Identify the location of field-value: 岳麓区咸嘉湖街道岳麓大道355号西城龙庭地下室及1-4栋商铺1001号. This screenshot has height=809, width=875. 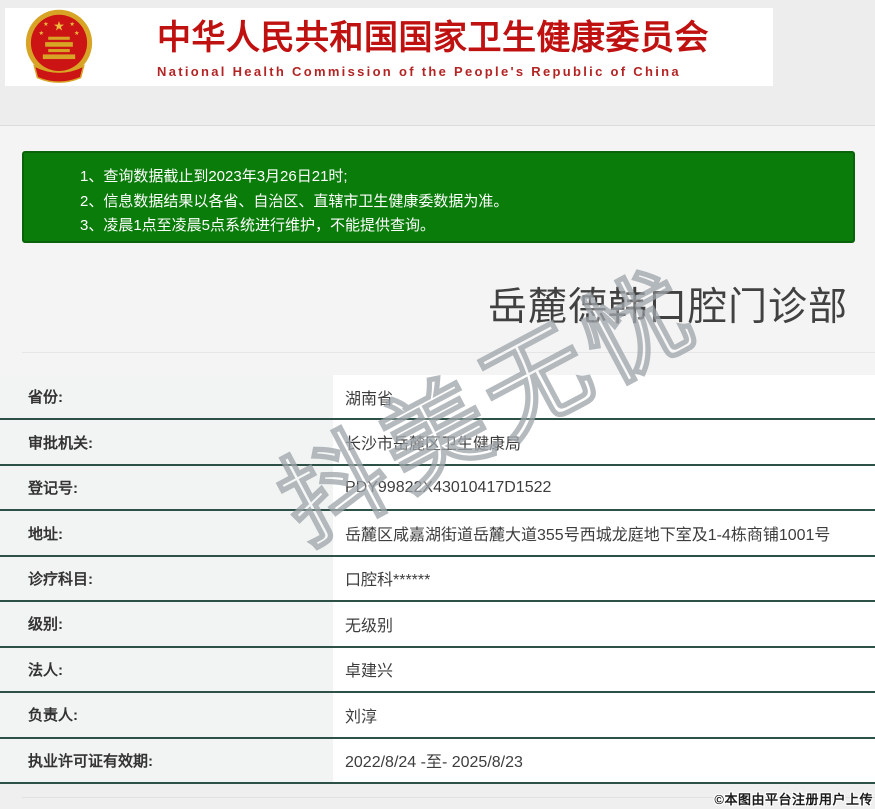
(604, 533).